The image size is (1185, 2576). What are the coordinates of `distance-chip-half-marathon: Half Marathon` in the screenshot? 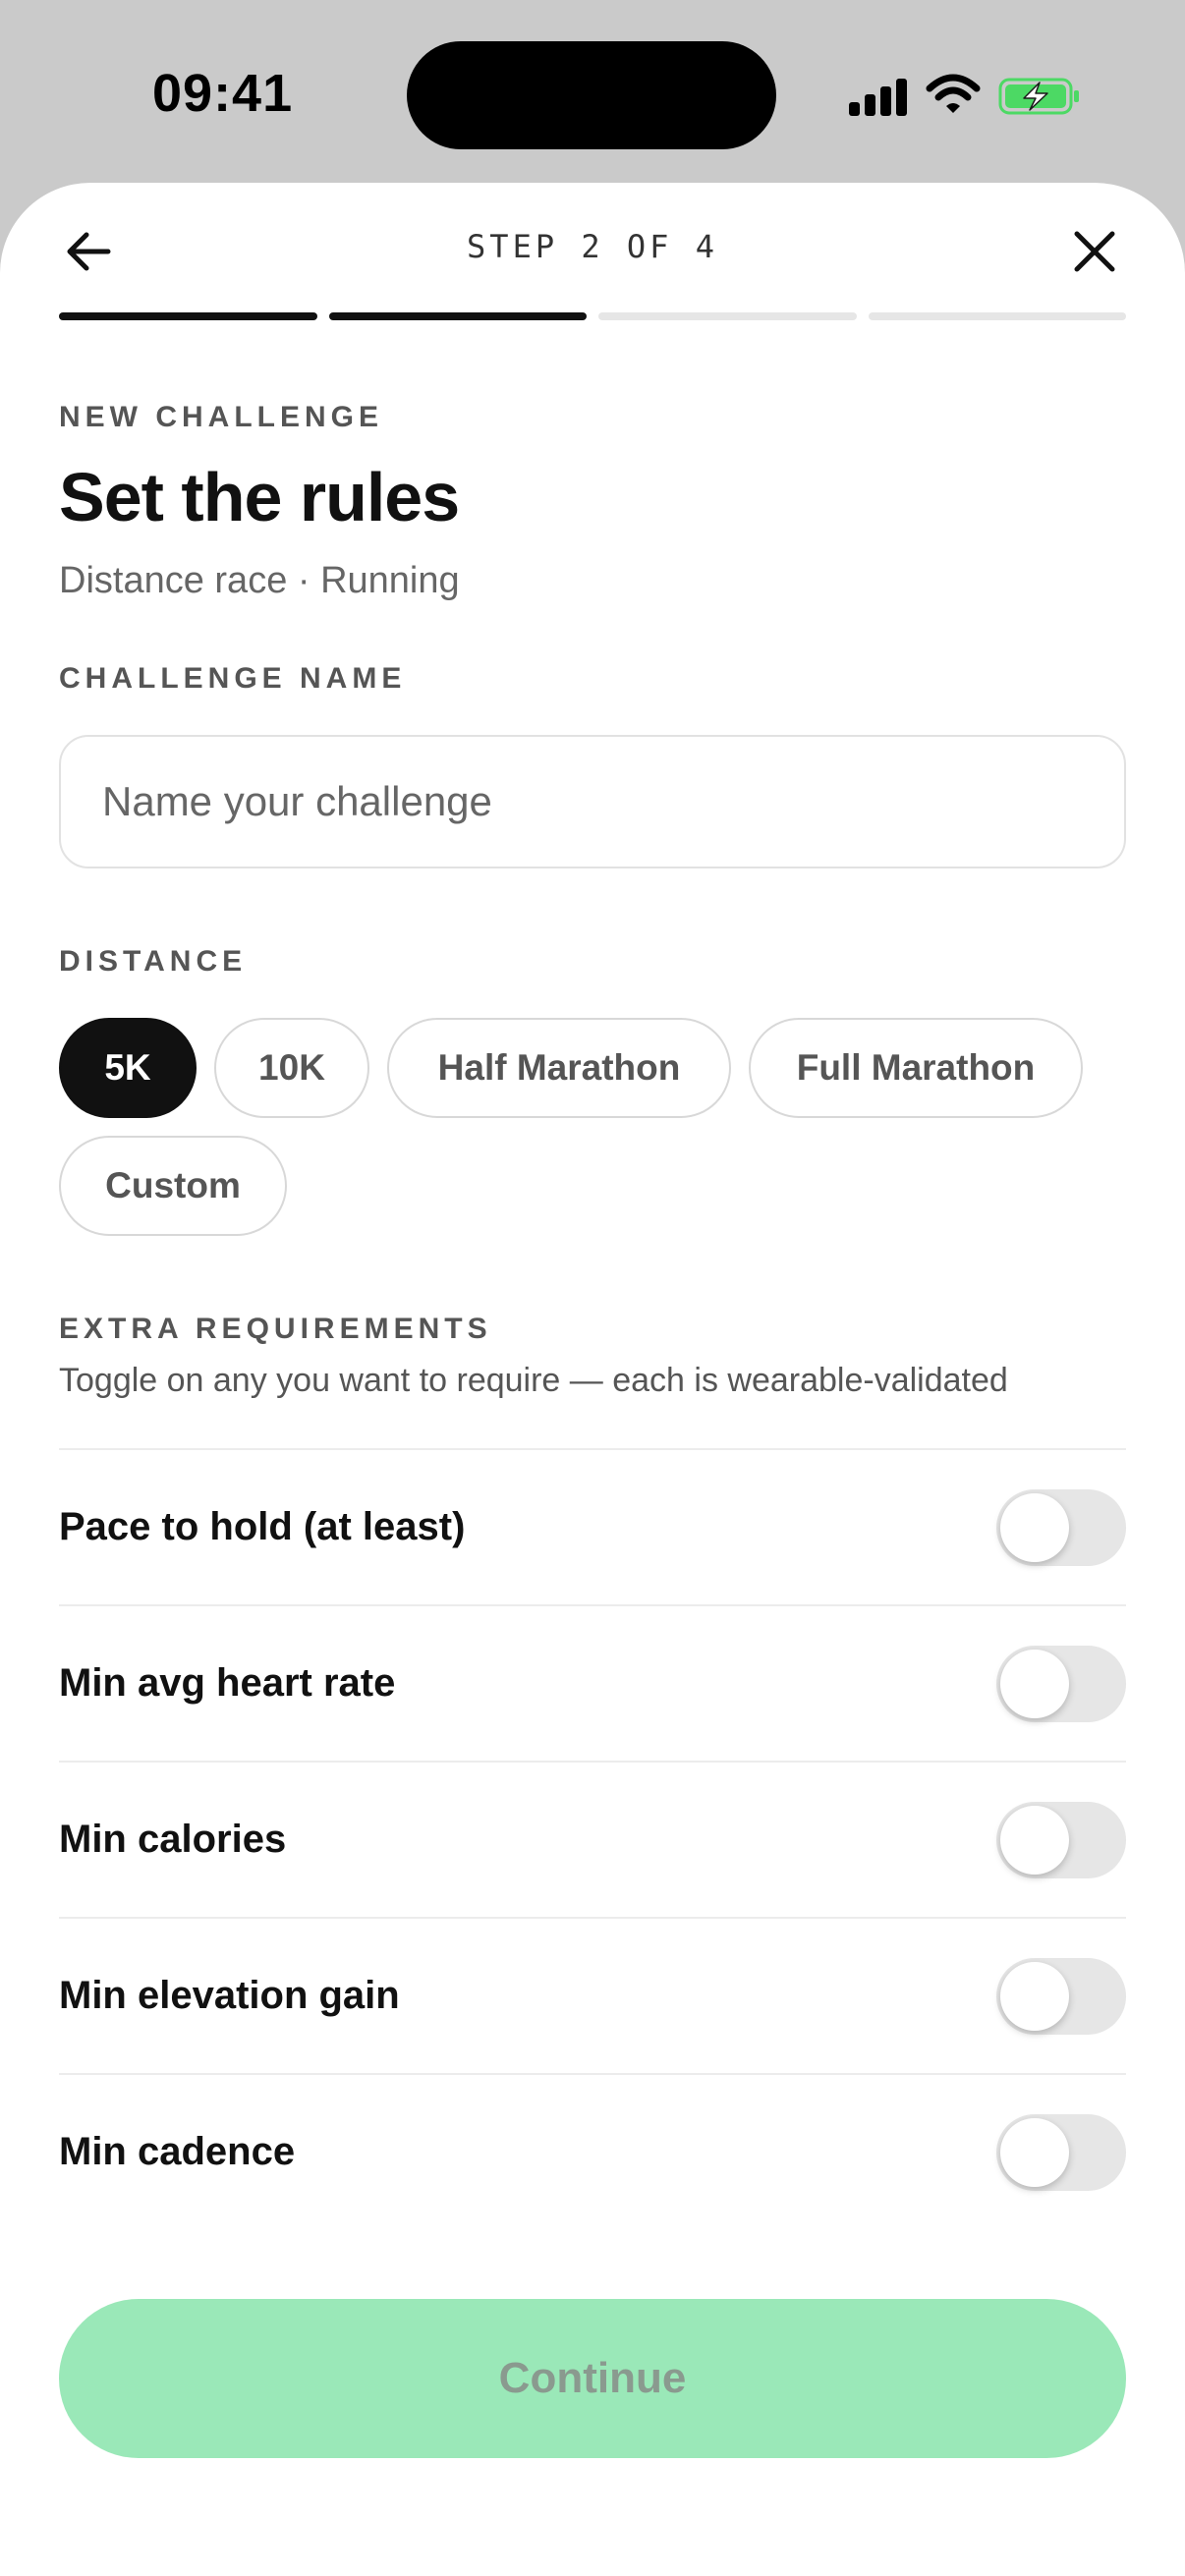 It's located at (559, 1068).